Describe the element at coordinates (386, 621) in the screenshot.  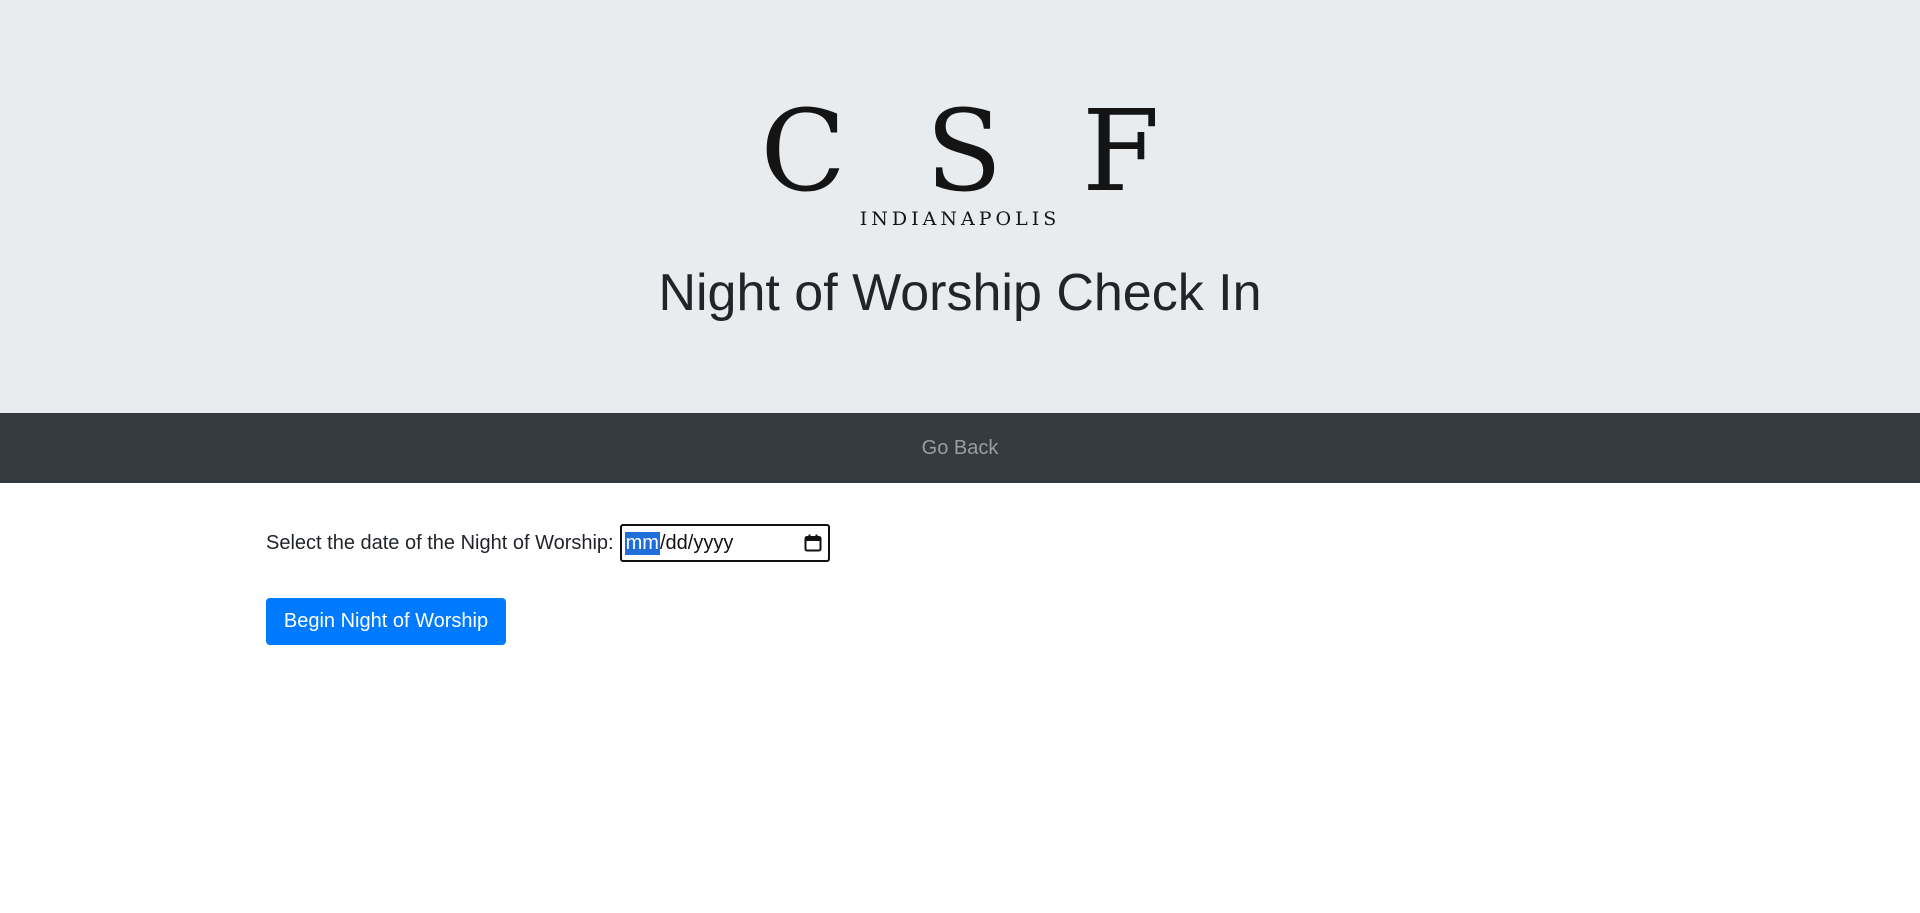
I see `begin-night-of-worship-button: Begin Night of Worship` at that location.